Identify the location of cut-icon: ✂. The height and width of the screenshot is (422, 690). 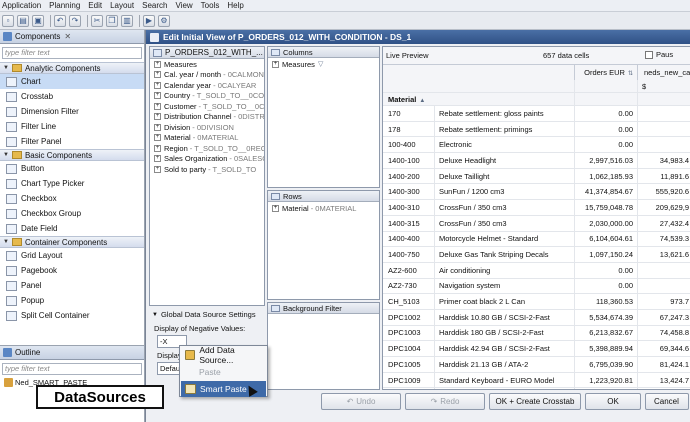
(97, 20).